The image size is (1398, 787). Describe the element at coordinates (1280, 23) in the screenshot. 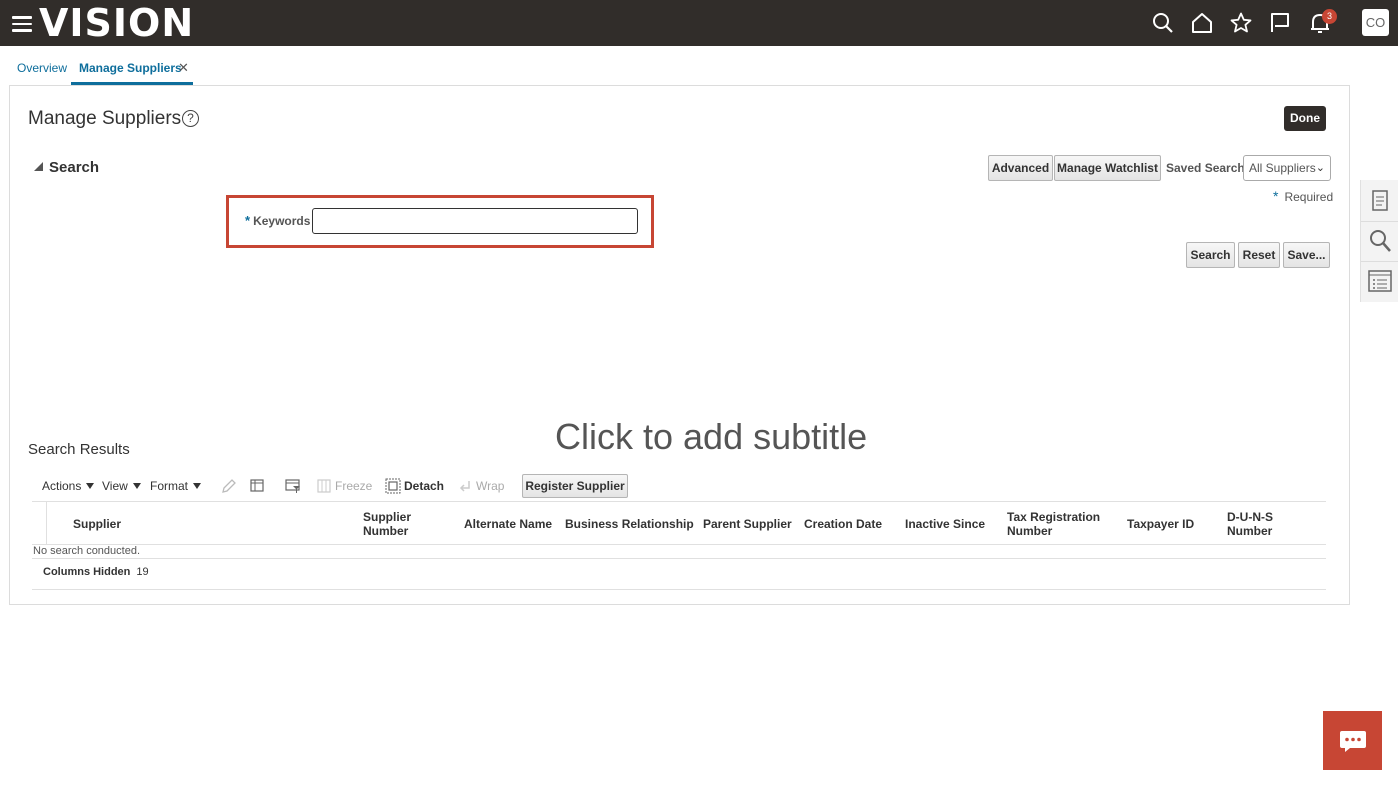

I see `flag-icon` at that location.